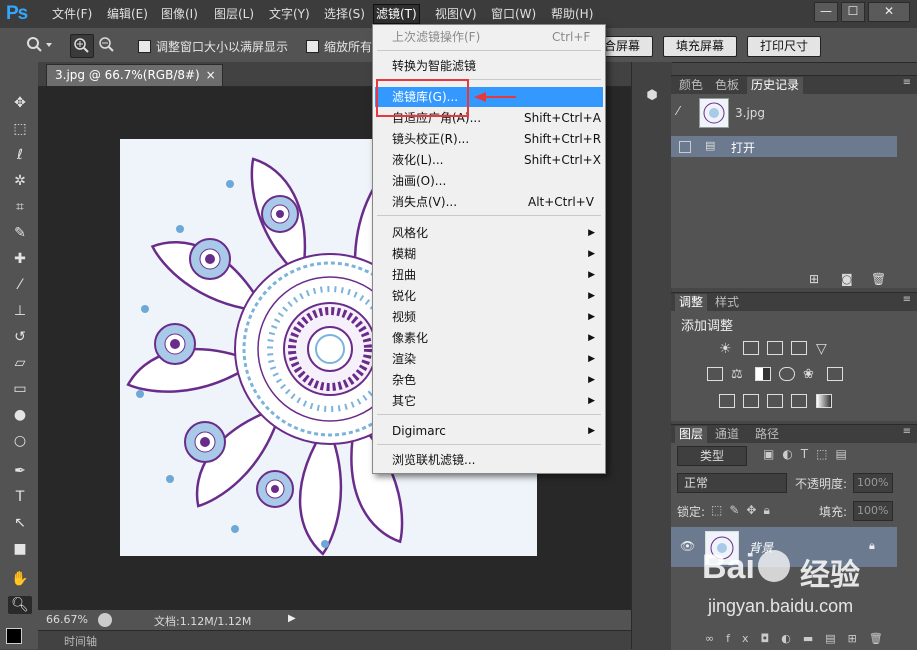 The width and height of the screenshot is (917, 650). Describe the element at coordinates (799, 348) in the screenshot. I see `exposure-icon` at that location.